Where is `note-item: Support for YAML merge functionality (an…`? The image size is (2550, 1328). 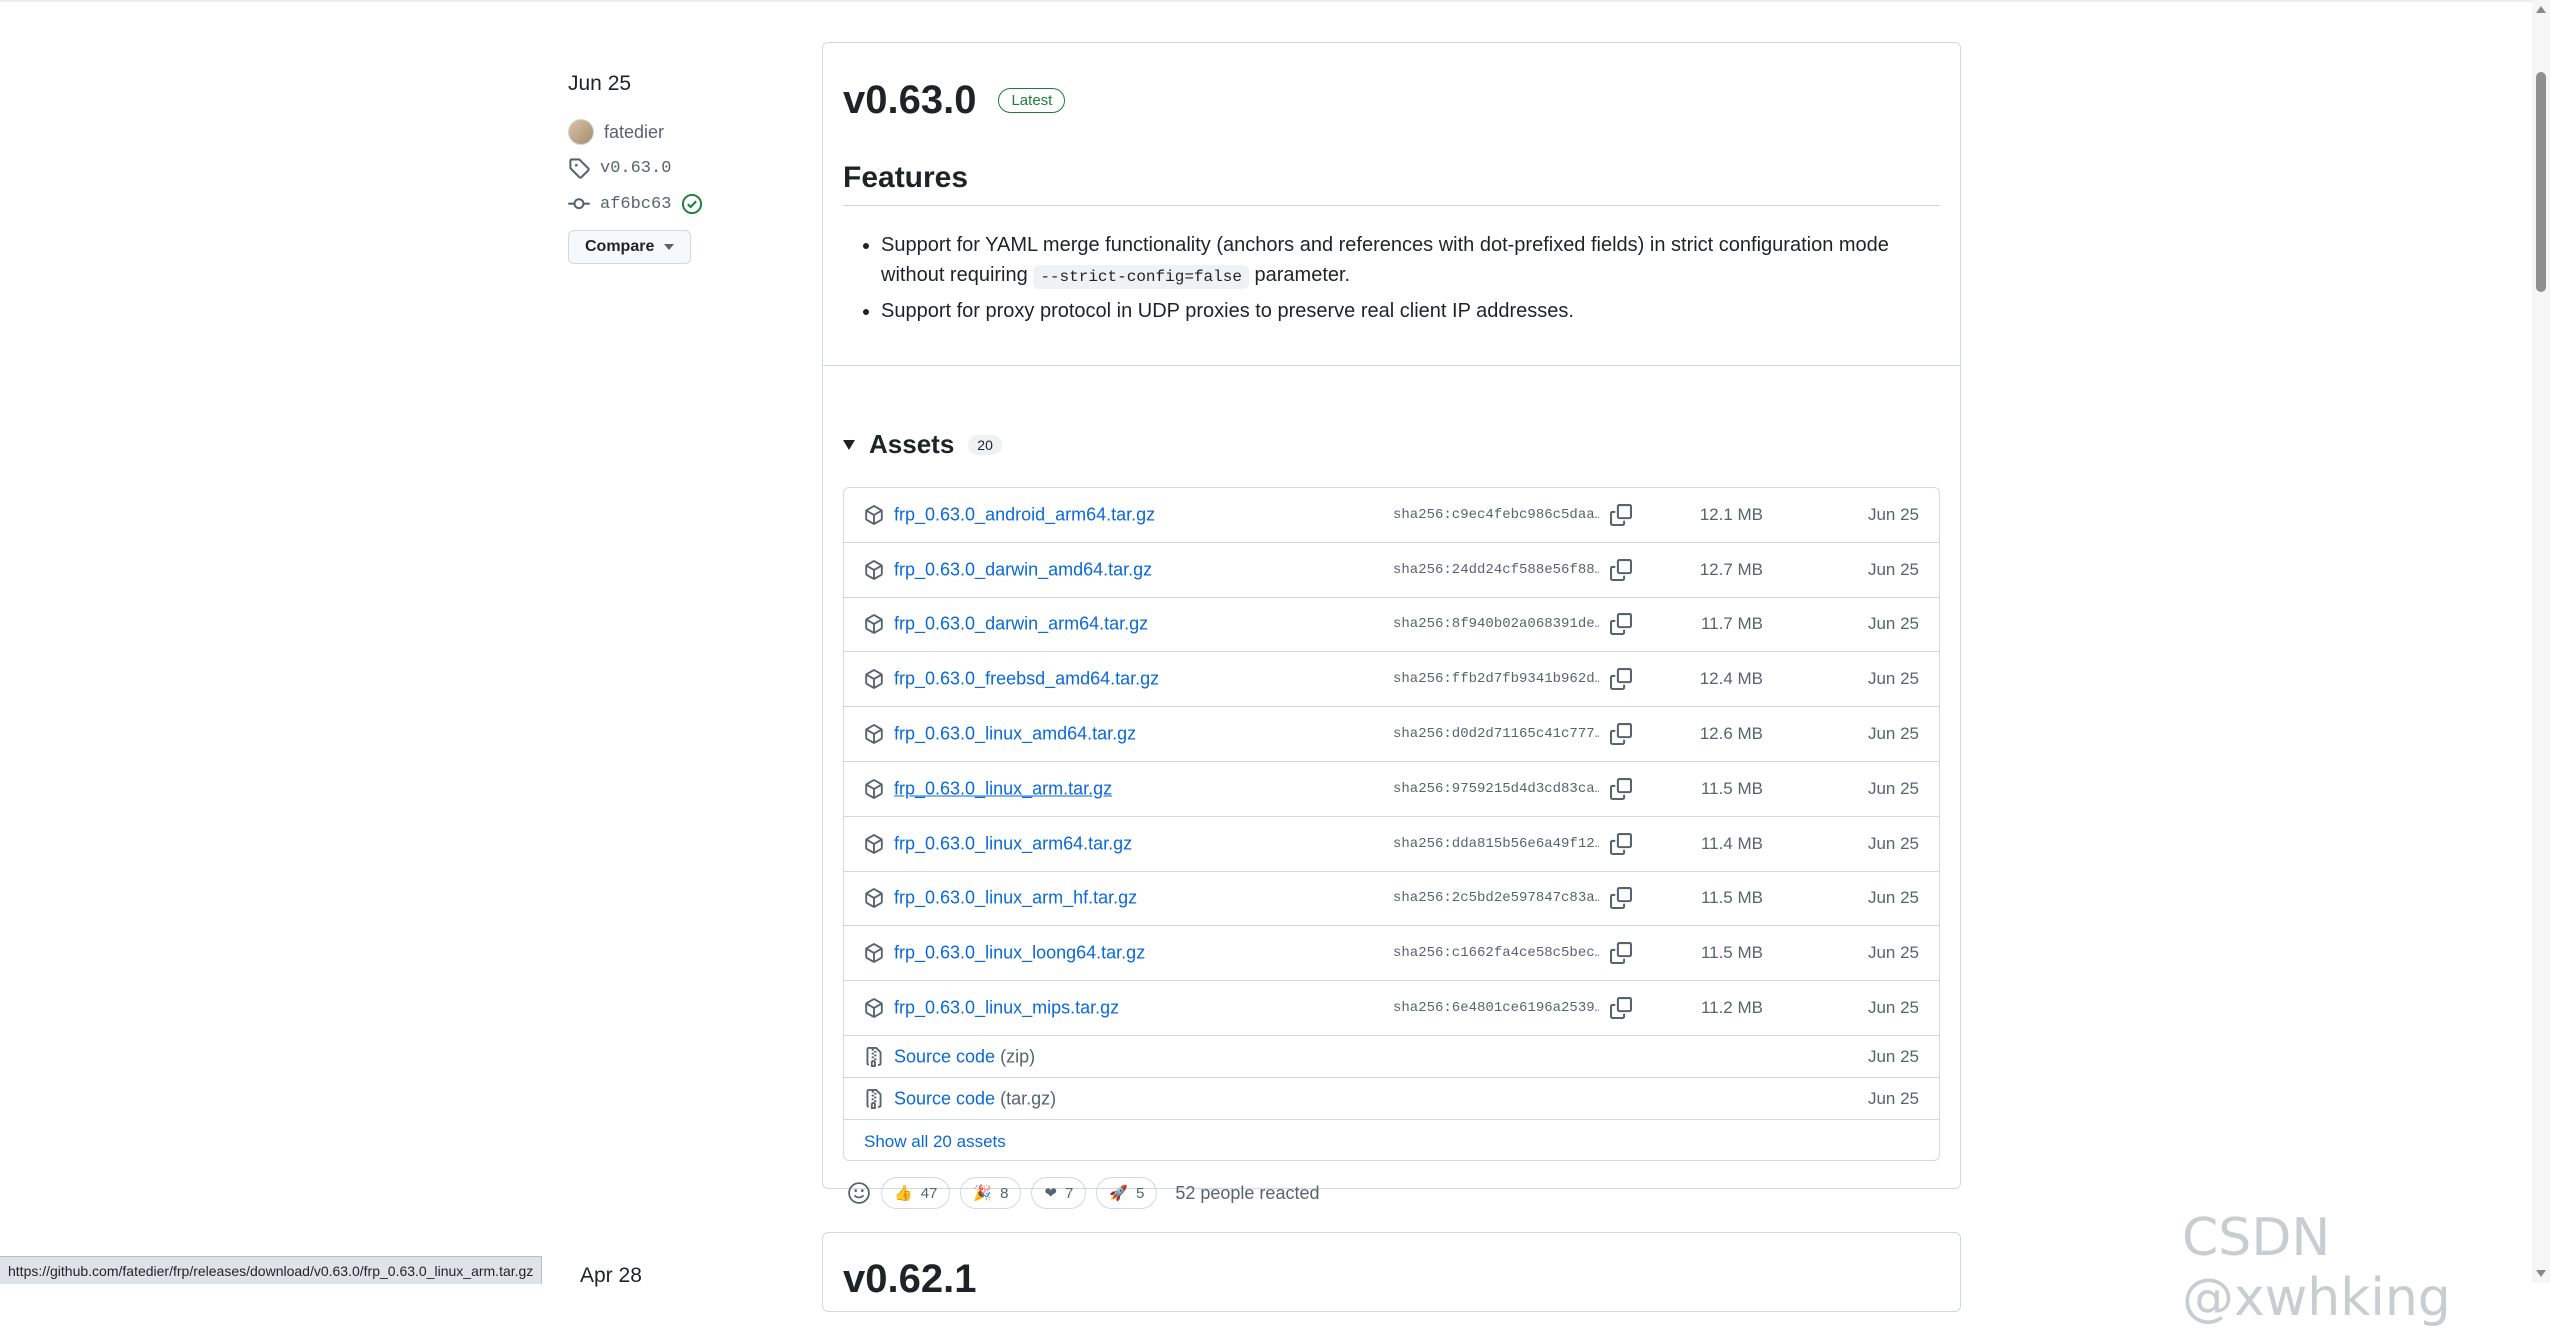
note-item: Support for YAML merge functionality (an… is located at coordinates (1410, 261).